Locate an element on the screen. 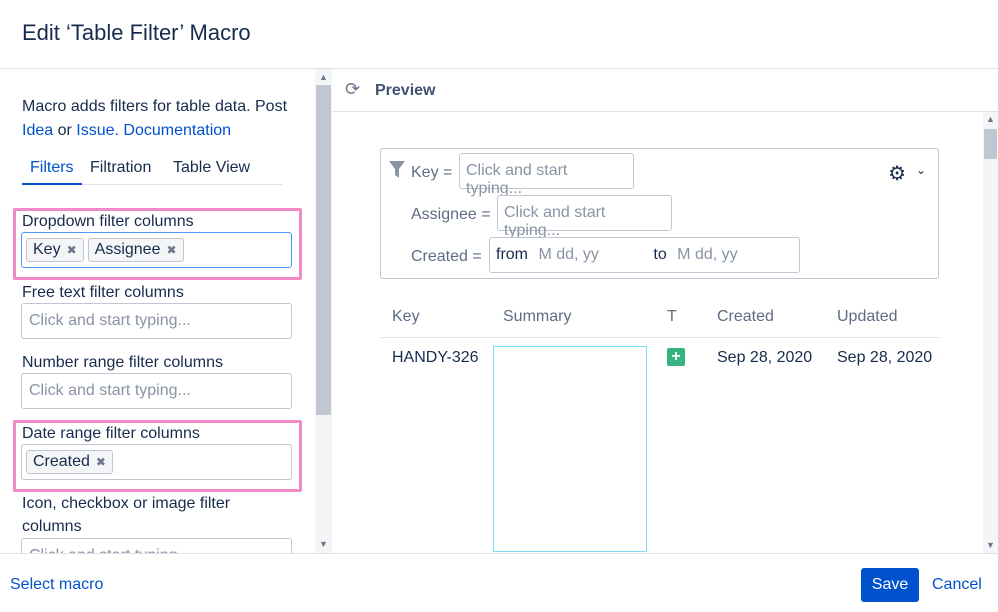  save-button: Save is located at coordinates (890, 585).